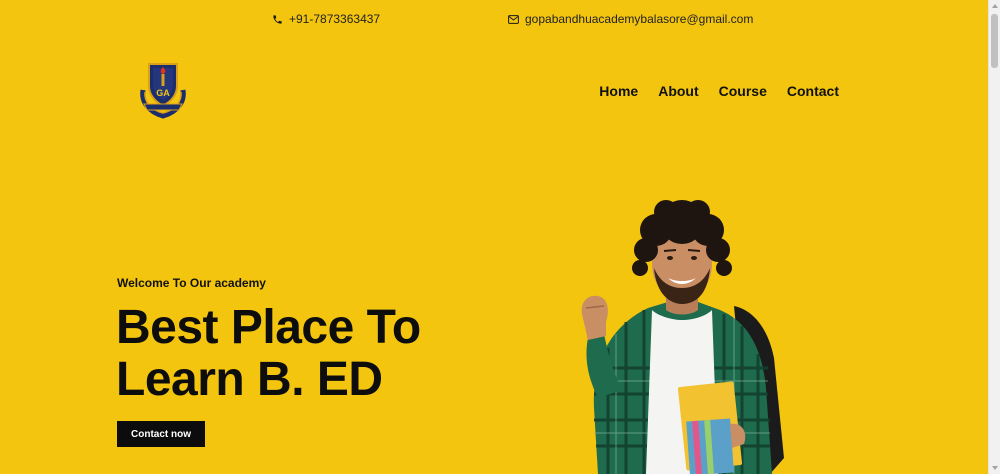 Image resolution: width=1000 pixels, height=474 pixels. I want to click on contact-now-button: Contact now, so click(161, 434).